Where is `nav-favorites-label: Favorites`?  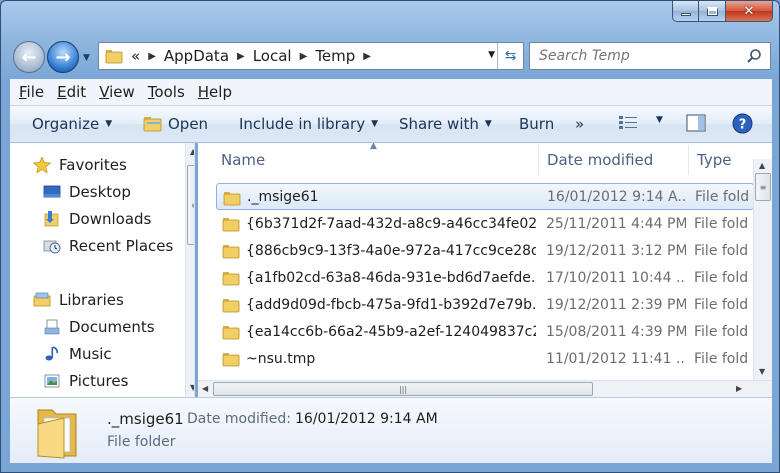 nav-favorites-label: Favorites is located at coordinates (93, 165).